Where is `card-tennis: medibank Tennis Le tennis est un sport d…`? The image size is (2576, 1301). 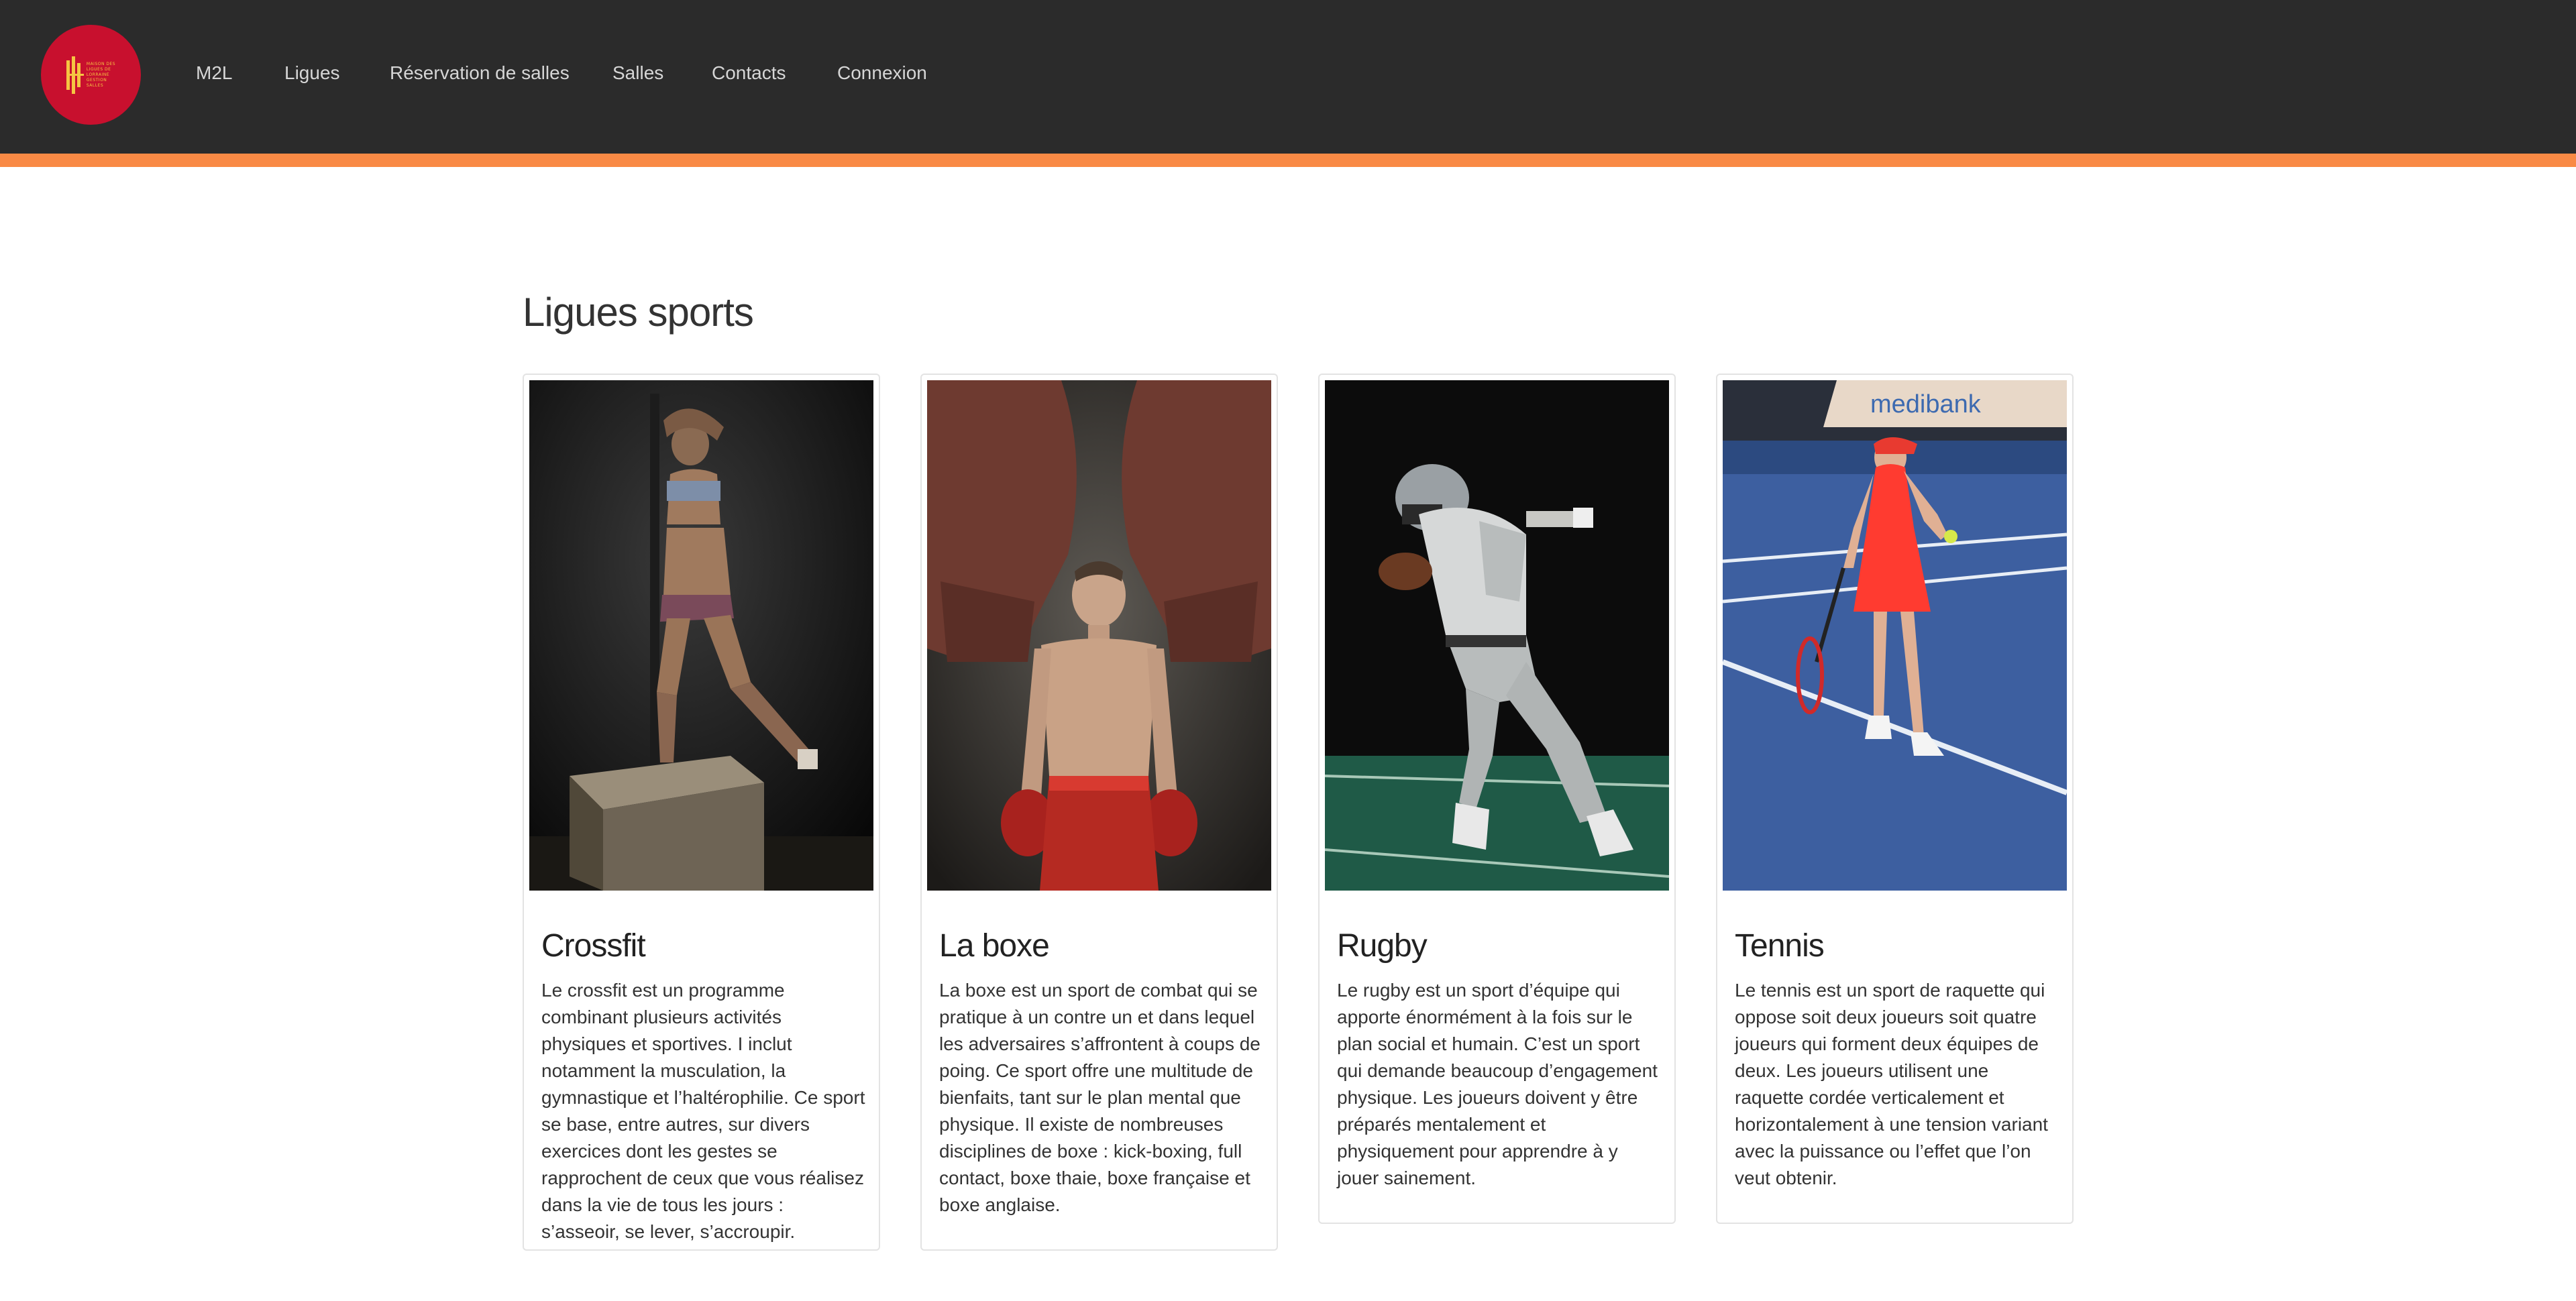
card-tennis: medibank Tennis Le tennis est un sport d… is located at coordinates (1895, 799).